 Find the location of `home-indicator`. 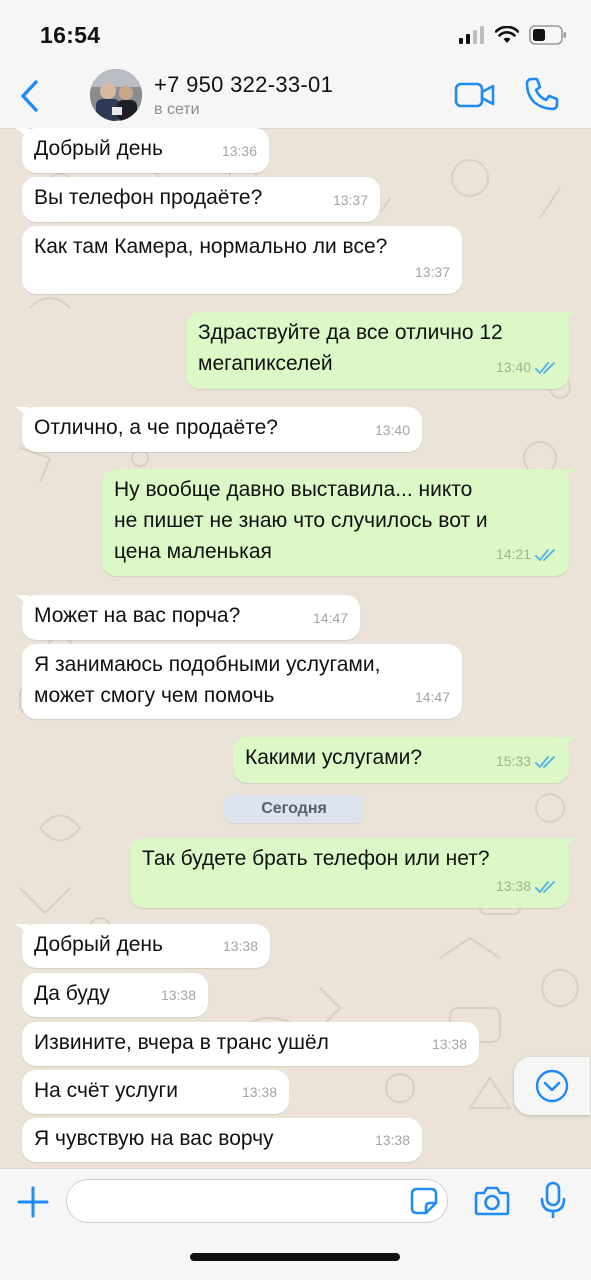

home-indicator is located at coordinates (295, 1257).